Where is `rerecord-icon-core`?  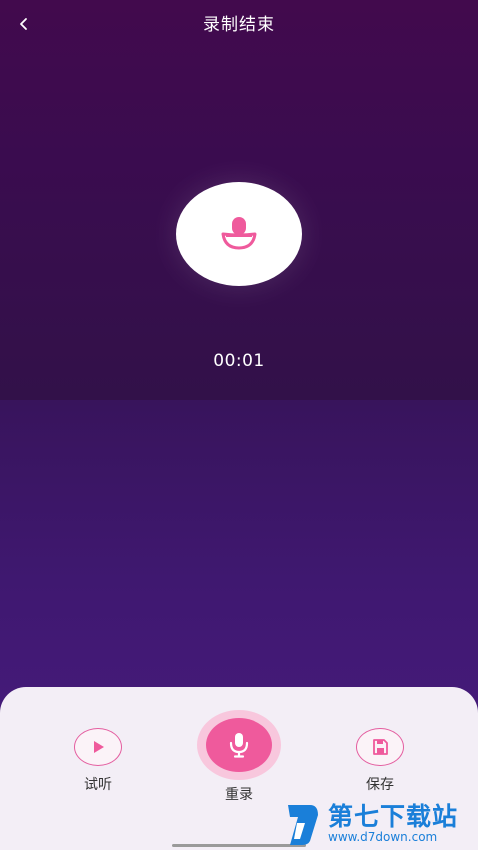 rerecord-icon-core is located at coordinates (239, 745).